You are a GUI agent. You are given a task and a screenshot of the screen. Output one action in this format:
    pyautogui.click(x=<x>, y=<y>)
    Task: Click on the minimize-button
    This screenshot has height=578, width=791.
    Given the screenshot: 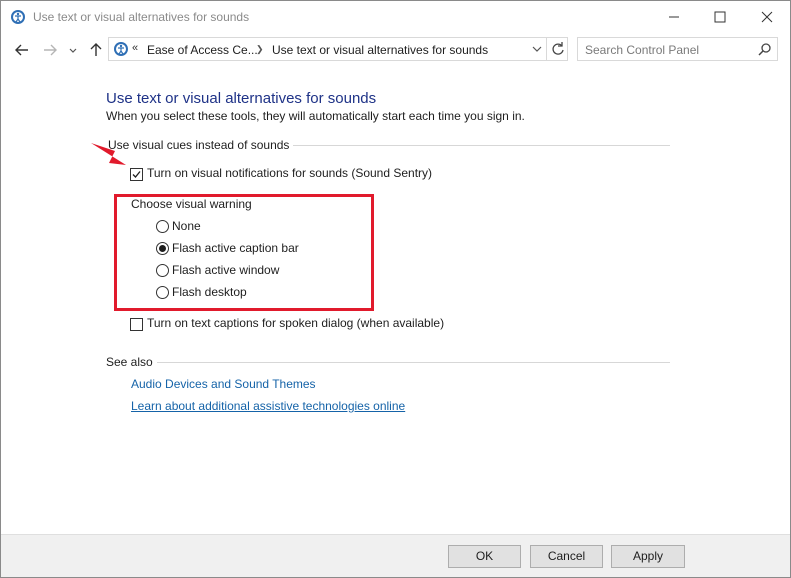 What is the action you would take?
    pyautogui.click(x=674, y=17)
    